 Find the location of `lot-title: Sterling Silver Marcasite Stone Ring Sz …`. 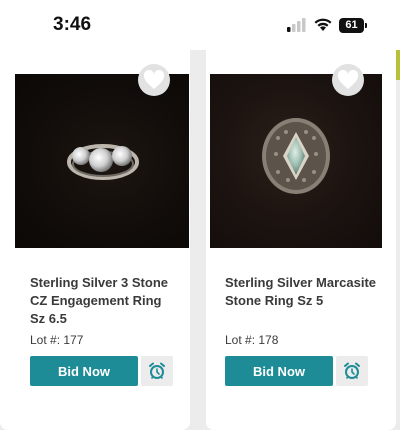

lot-title: Sterling Silver Marcasite Stone Ring Sz … is located at coordinates (305, 292).